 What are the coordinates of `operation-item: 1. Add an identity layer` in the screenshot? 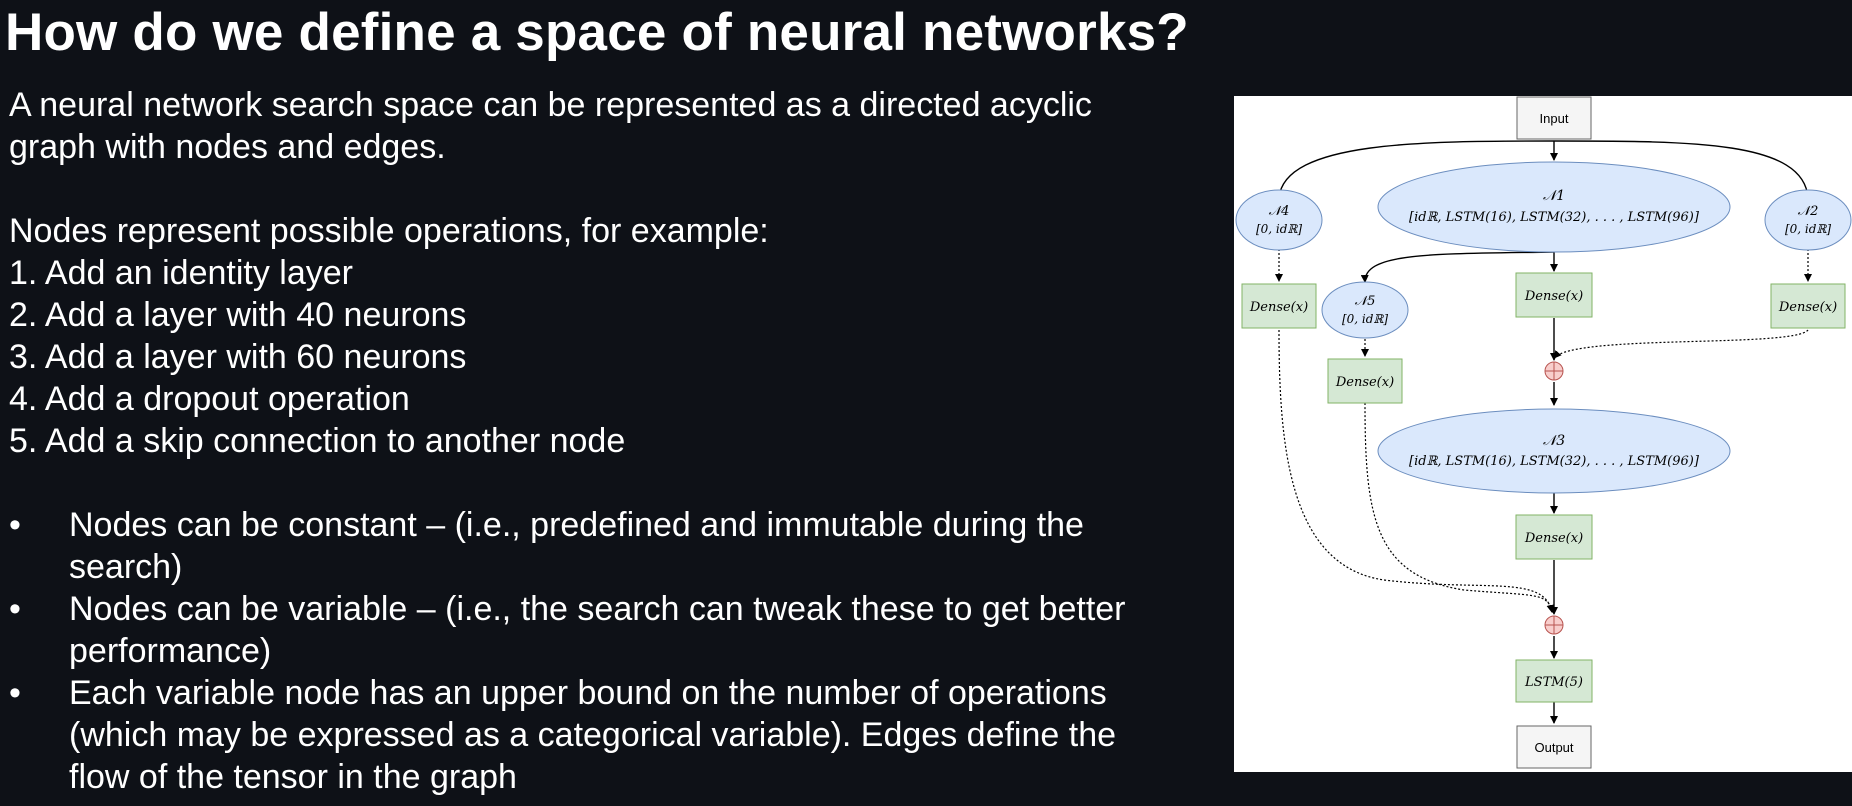 It's located at (181, 273).